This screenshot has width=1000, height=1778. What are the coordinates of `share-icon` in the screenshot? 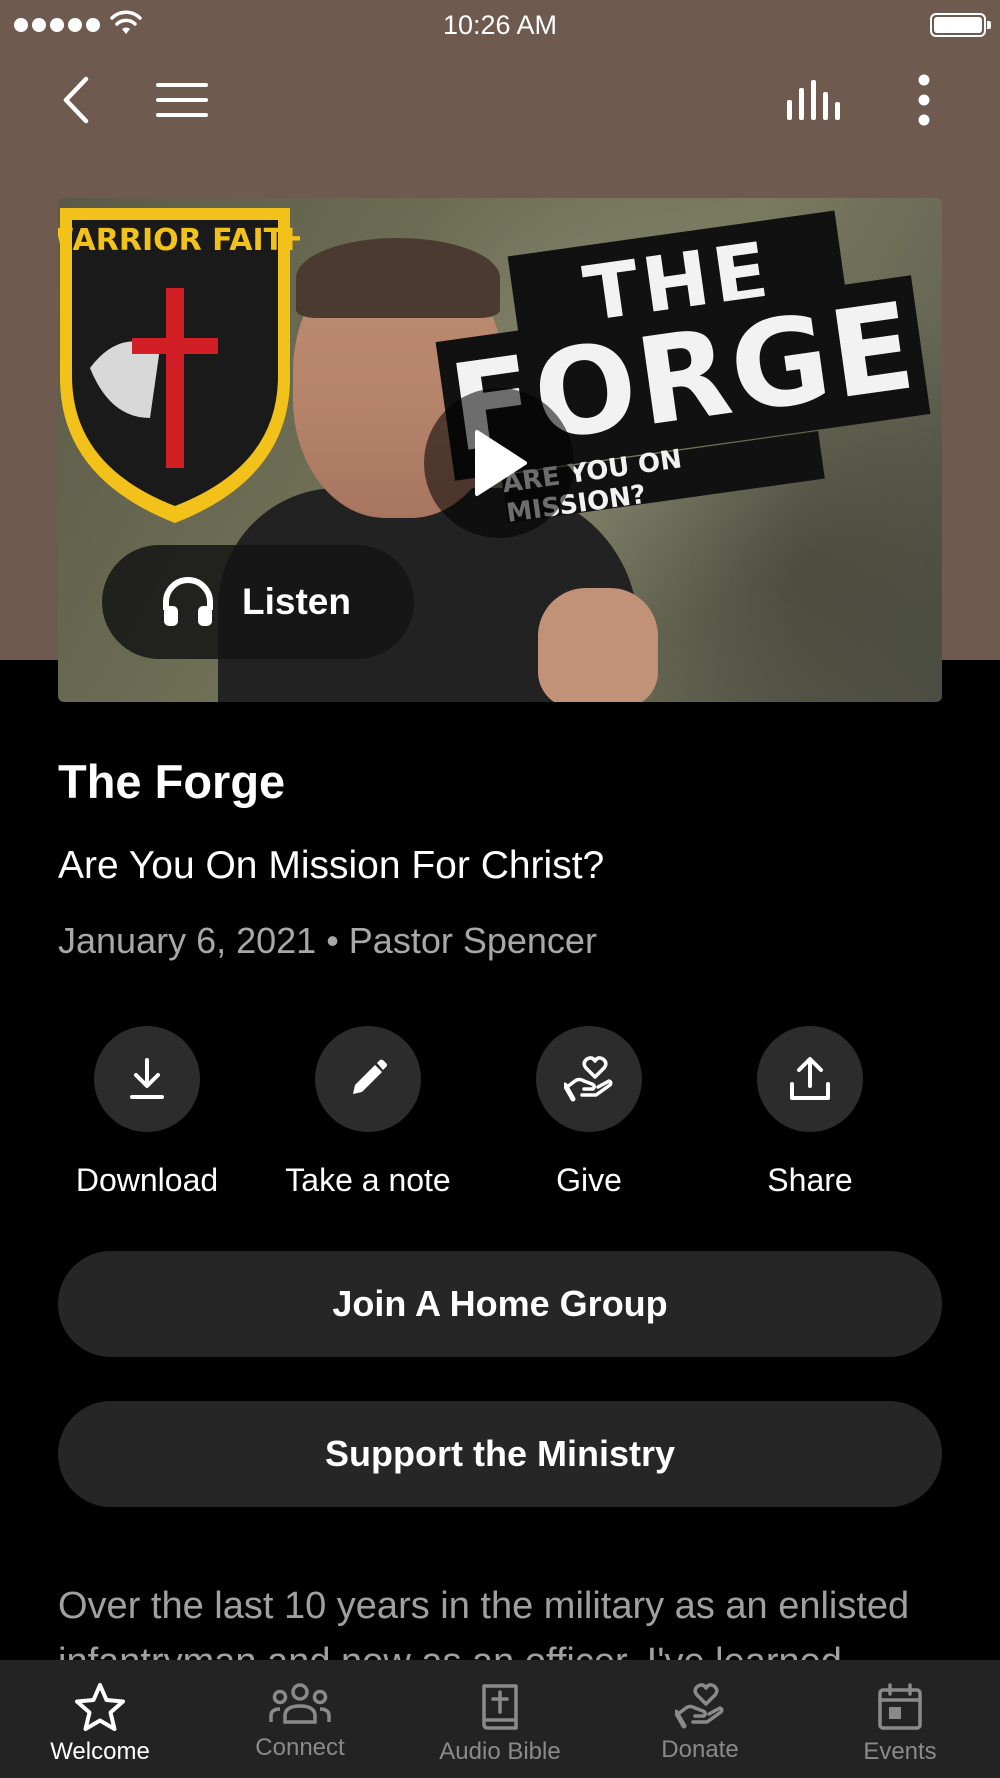 It's located at (810, 1078).